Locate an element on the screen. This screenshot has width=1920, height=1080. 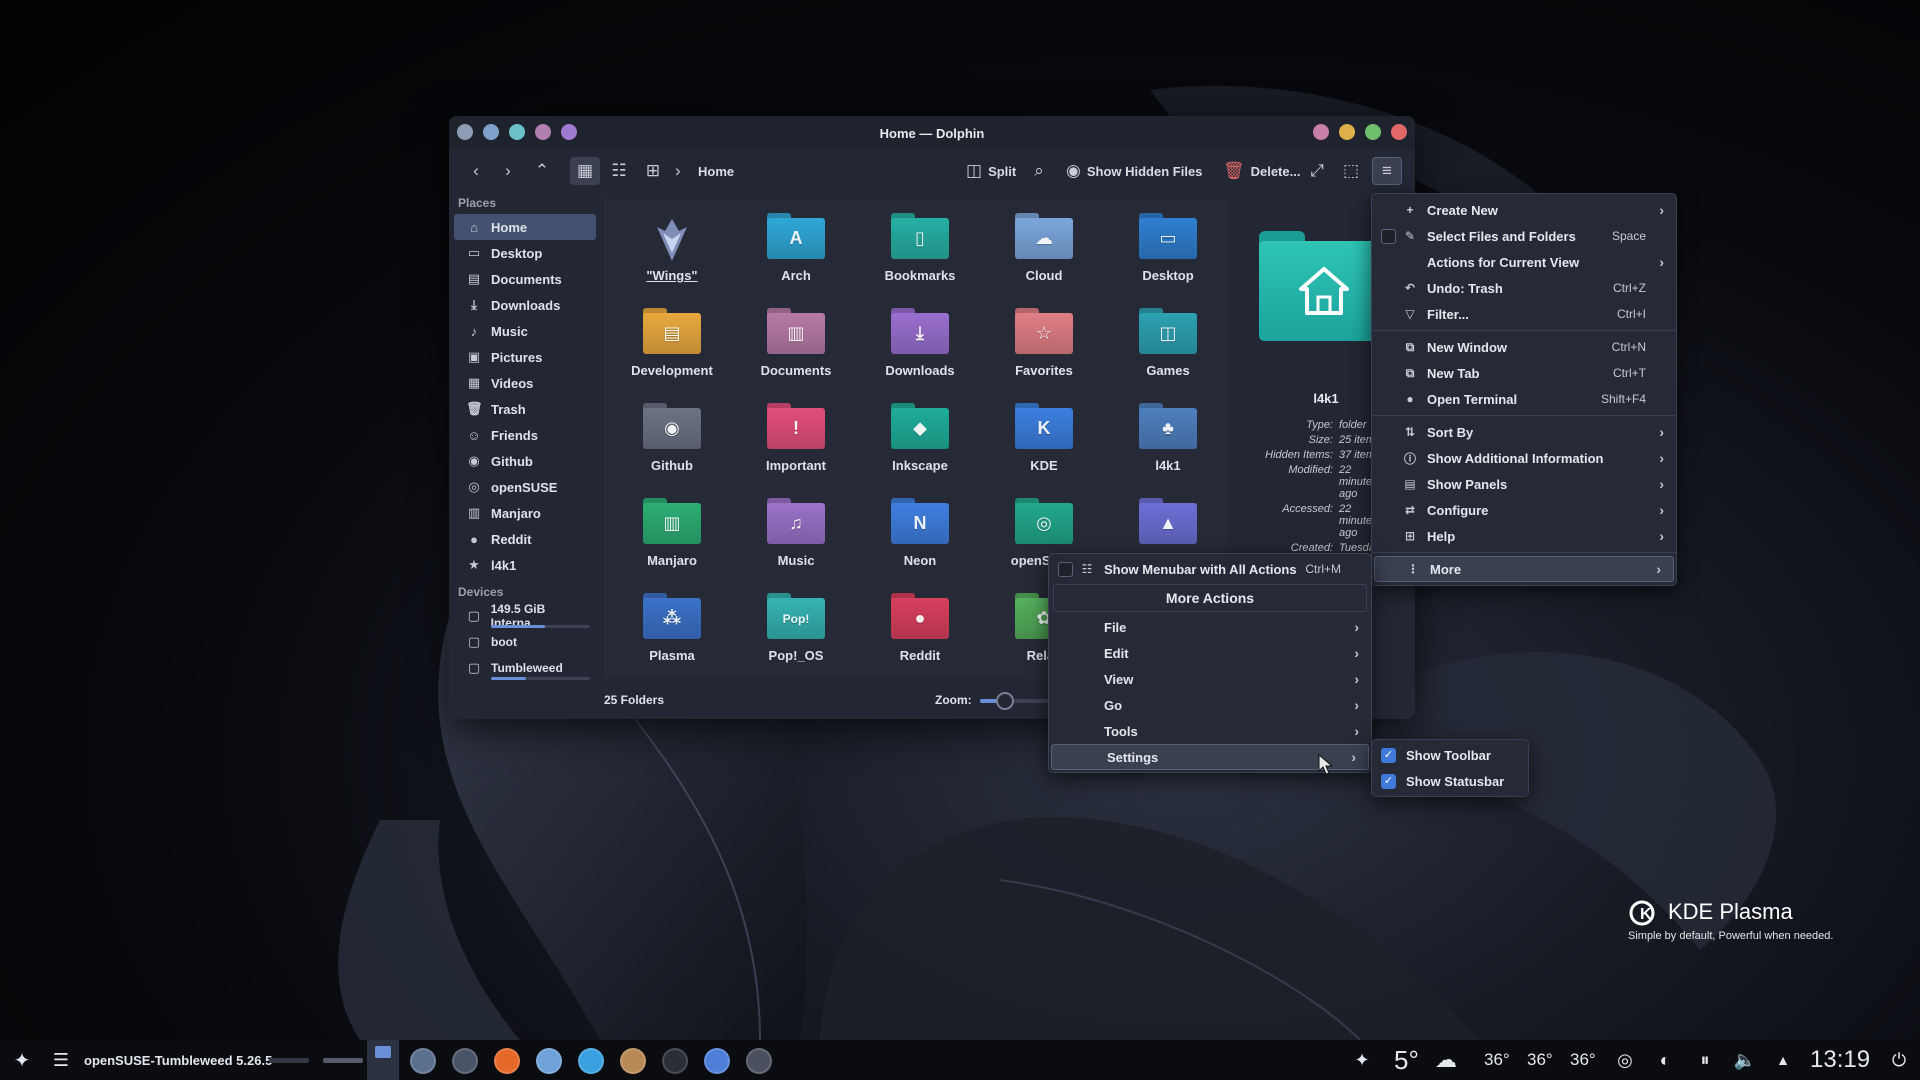
folder-item: N Neon is located at coordinates (920, 539).